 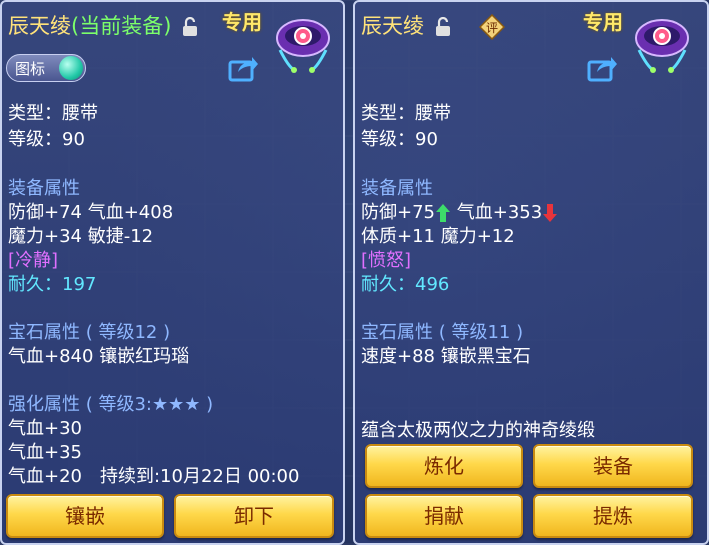 What do you see at coordinates (405, 284) in the screenshot?
I see `durability: 耐久：496` at bounding box center [405, 284].